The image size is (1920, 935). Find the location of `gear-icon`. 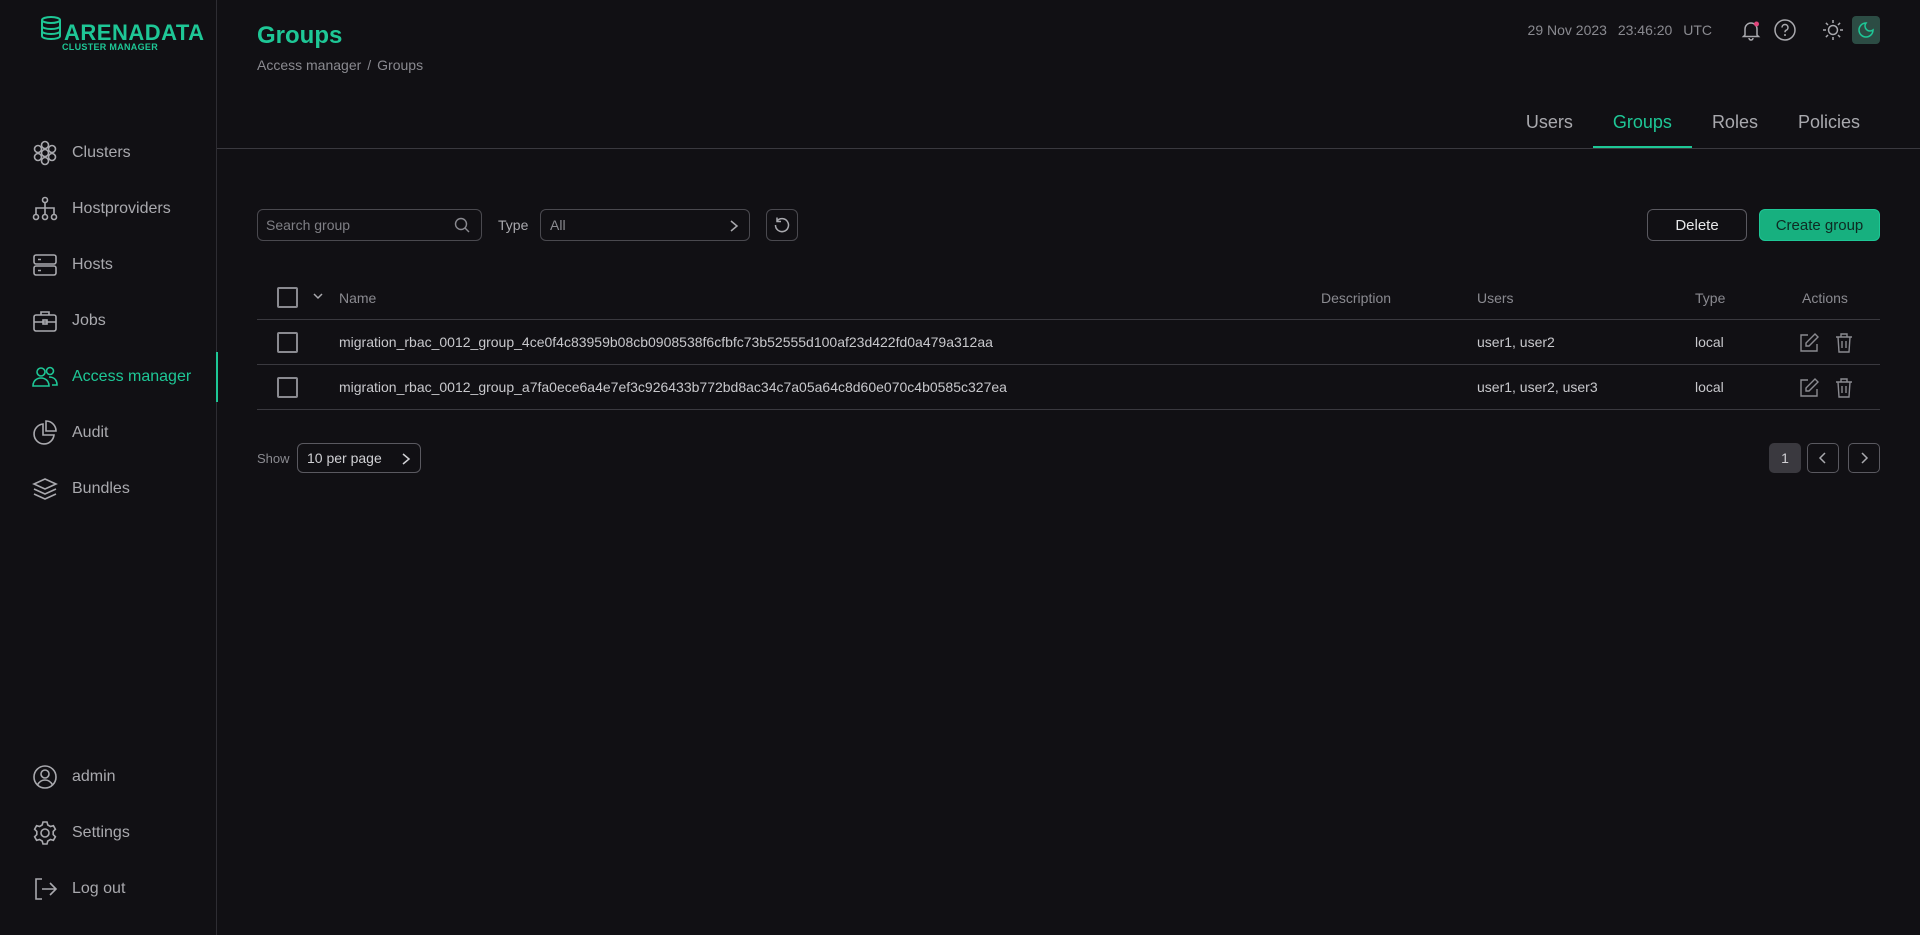

gear-icon is located at coordinates (45, 833).